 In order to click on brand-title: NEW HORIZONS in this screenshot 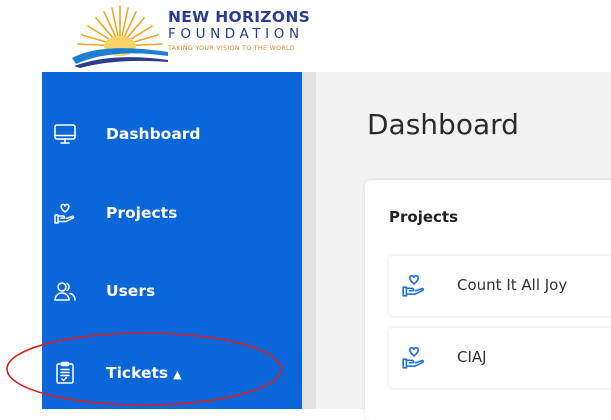, I will do `click(239, 17)`.